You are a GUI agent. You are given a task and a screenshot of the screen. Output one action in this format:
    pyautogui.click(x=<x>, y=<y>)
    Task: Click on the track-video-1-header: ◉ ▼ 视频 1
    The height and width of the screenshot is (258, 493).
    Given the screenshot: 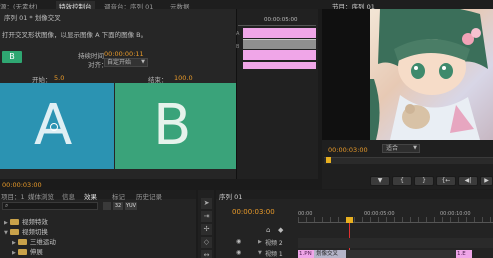 What is the action you would take?
    pyautogui.click(x=264, y=253)
    